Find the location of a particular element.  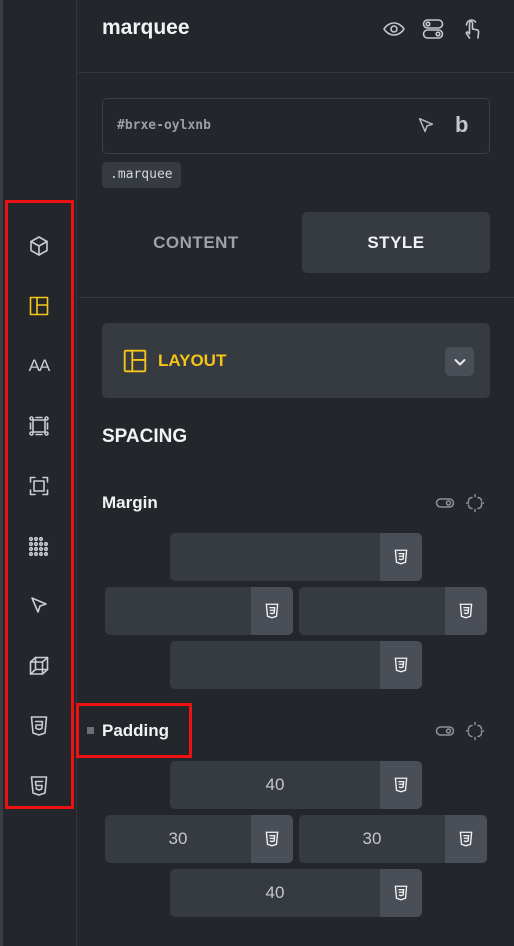

element-id-text: #brxe-oylxnb is located at coordinates (164, 125).